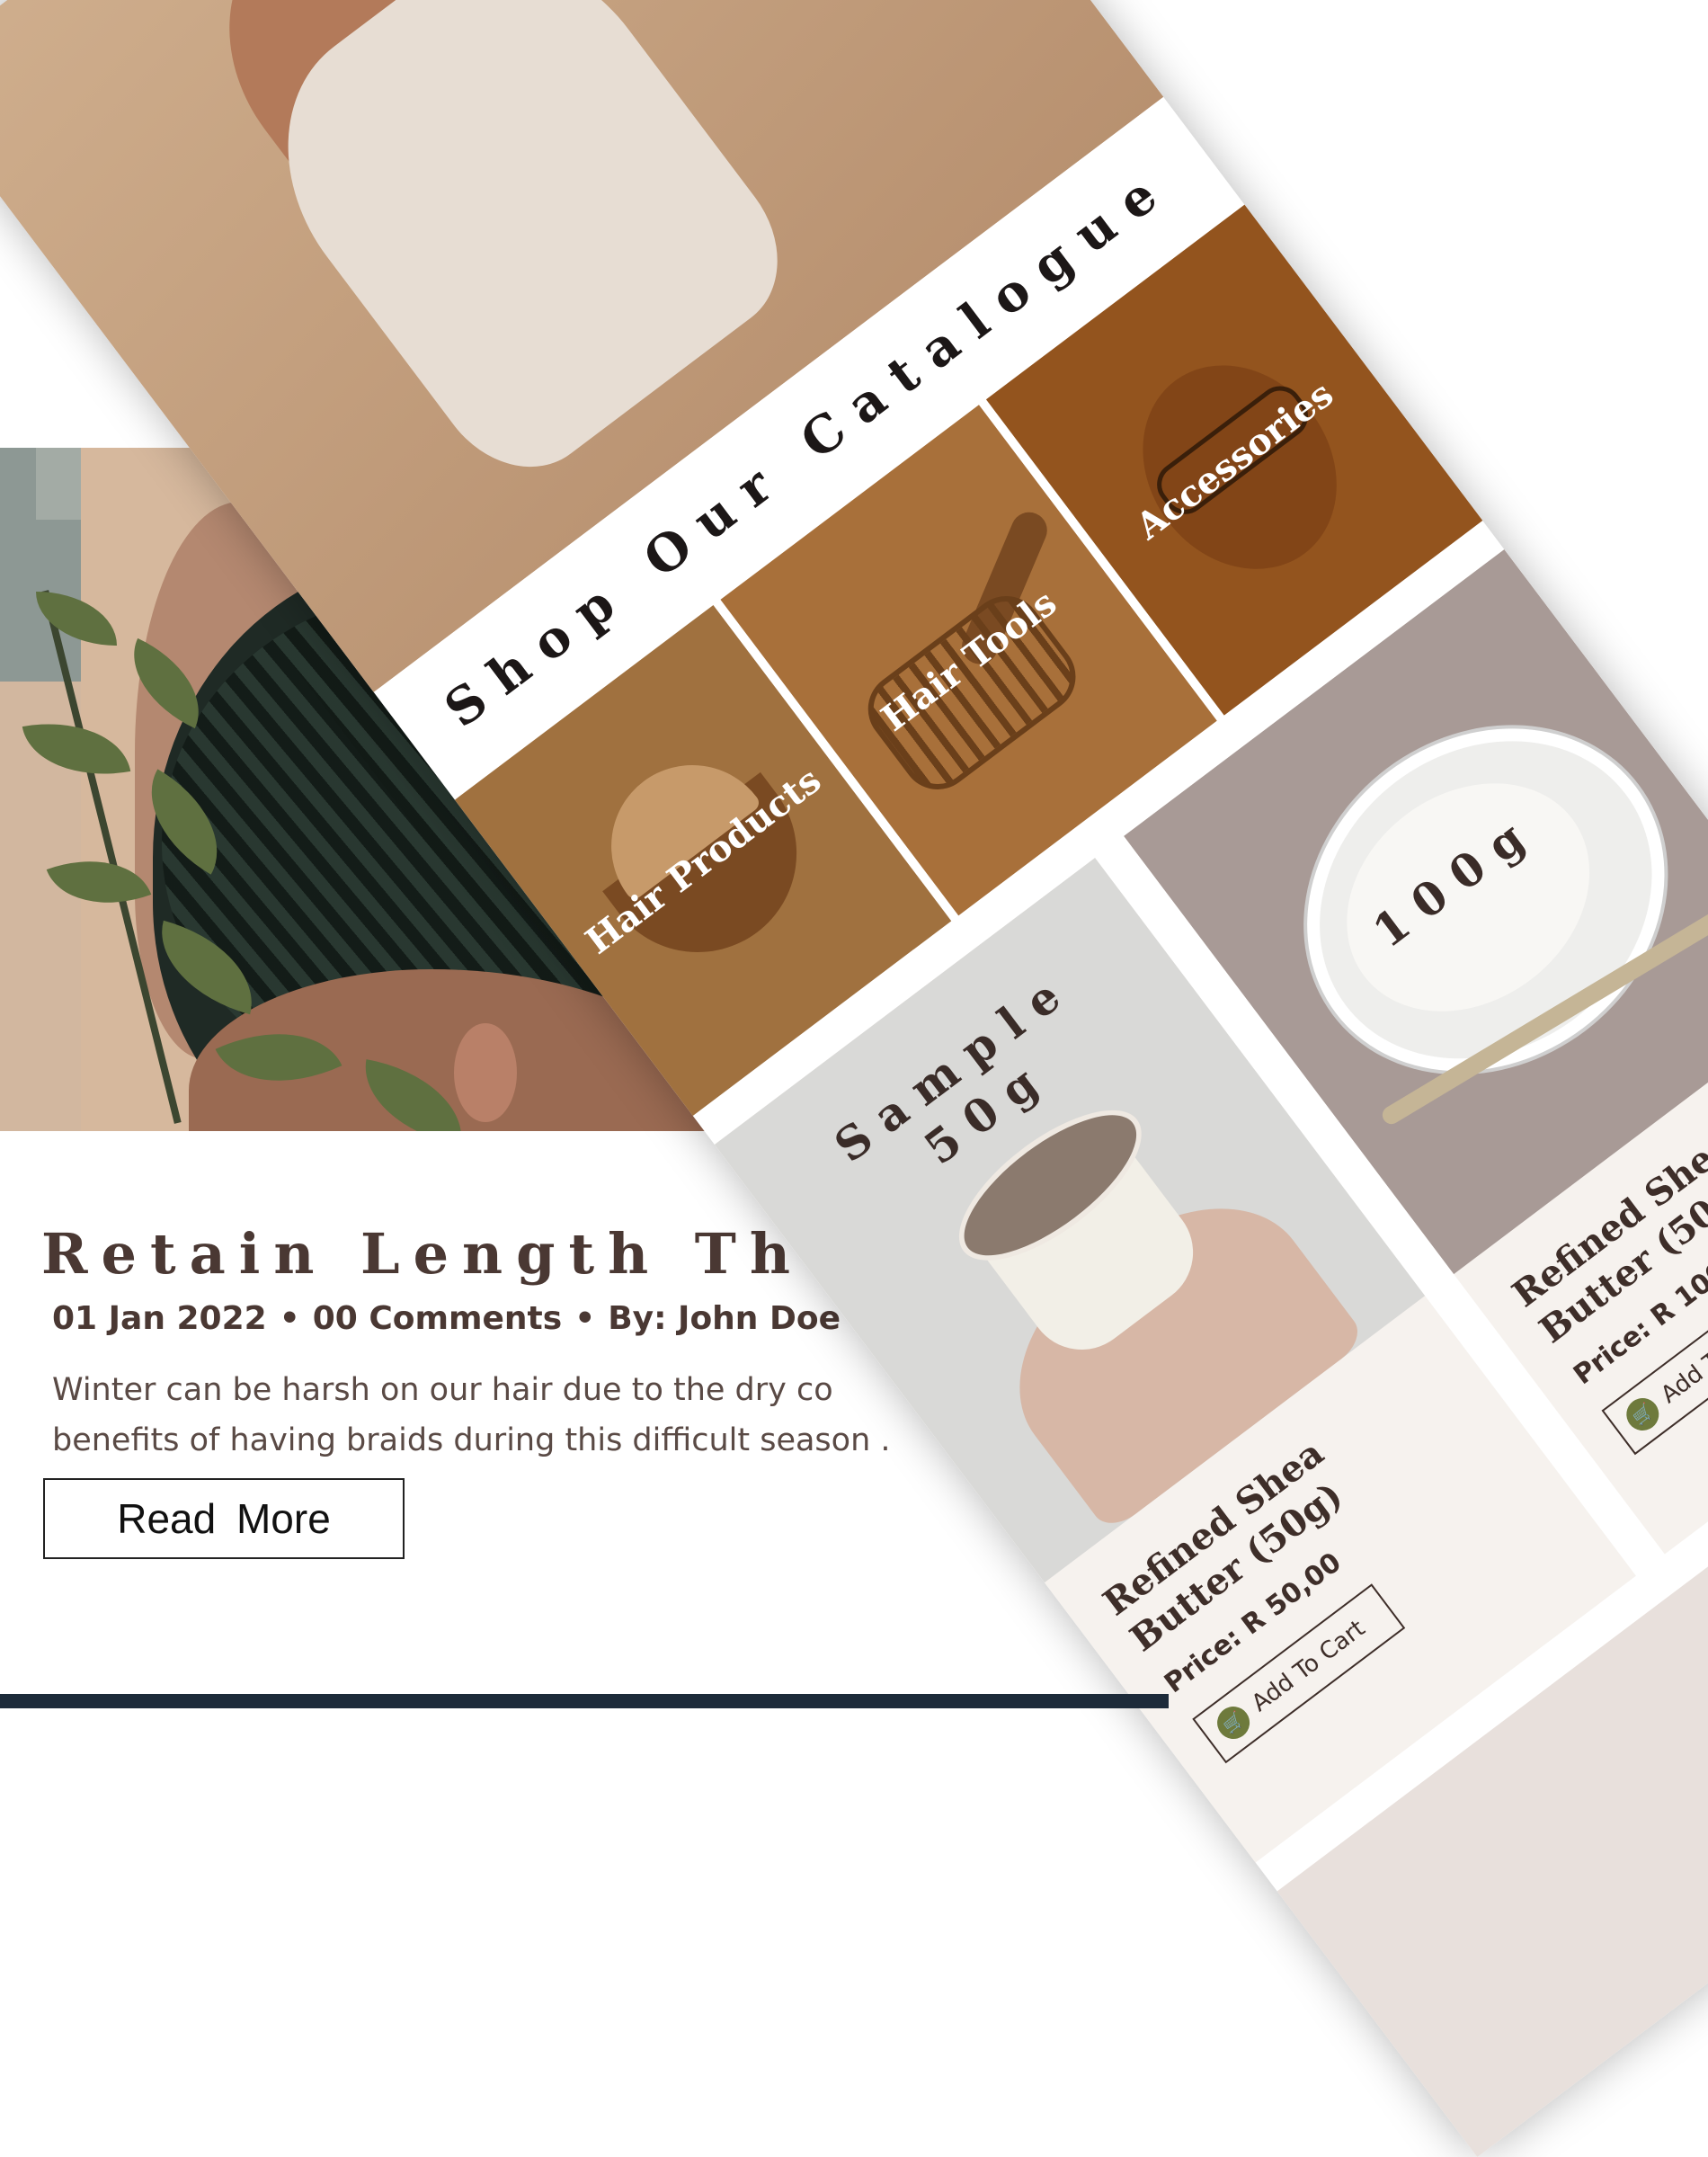 Image resolution: width=1708 pixels, height=2157 pixels. Describe the element at coordinates (584, 1701) in the screenshot. I see `footer-edge` at that location.